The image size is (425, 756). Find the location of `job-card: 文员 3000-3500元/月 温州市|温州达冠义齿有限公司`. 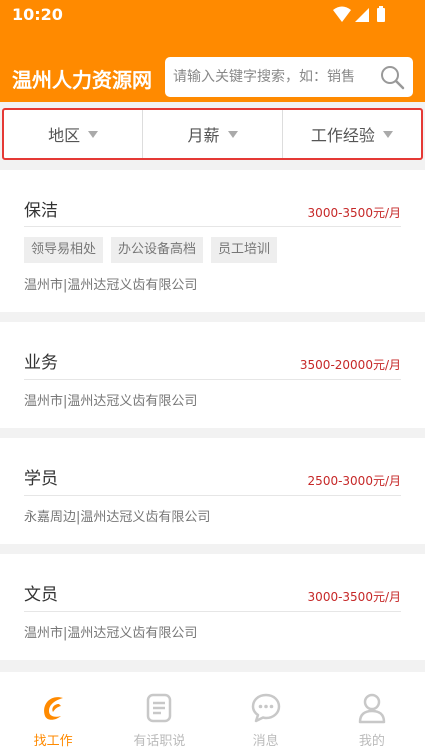

job-card: 文员 3000-3500元/月 温州市|温州达冠义齿有限公司 is located at coordinates (212, 607).